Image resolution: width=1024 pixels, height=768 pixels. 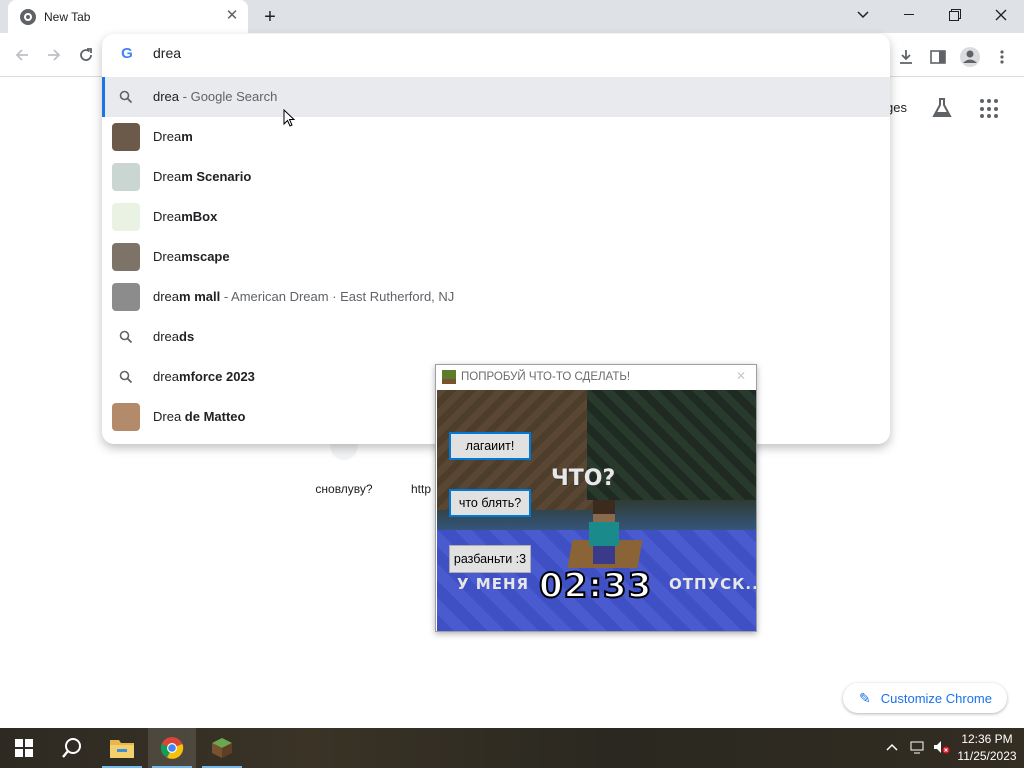 I want to click on suggestion-completion: m mall, so click(x=200, y=296).